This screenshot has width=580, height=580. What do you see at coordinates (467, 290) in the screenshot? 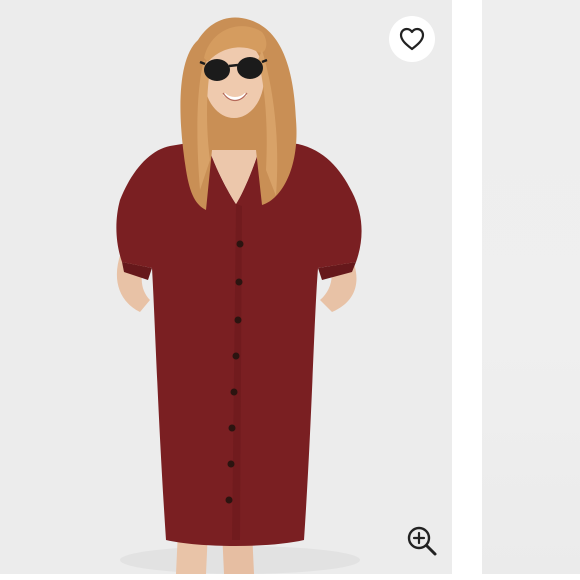
I see `slide-gap` at bounding box center [467, 290].